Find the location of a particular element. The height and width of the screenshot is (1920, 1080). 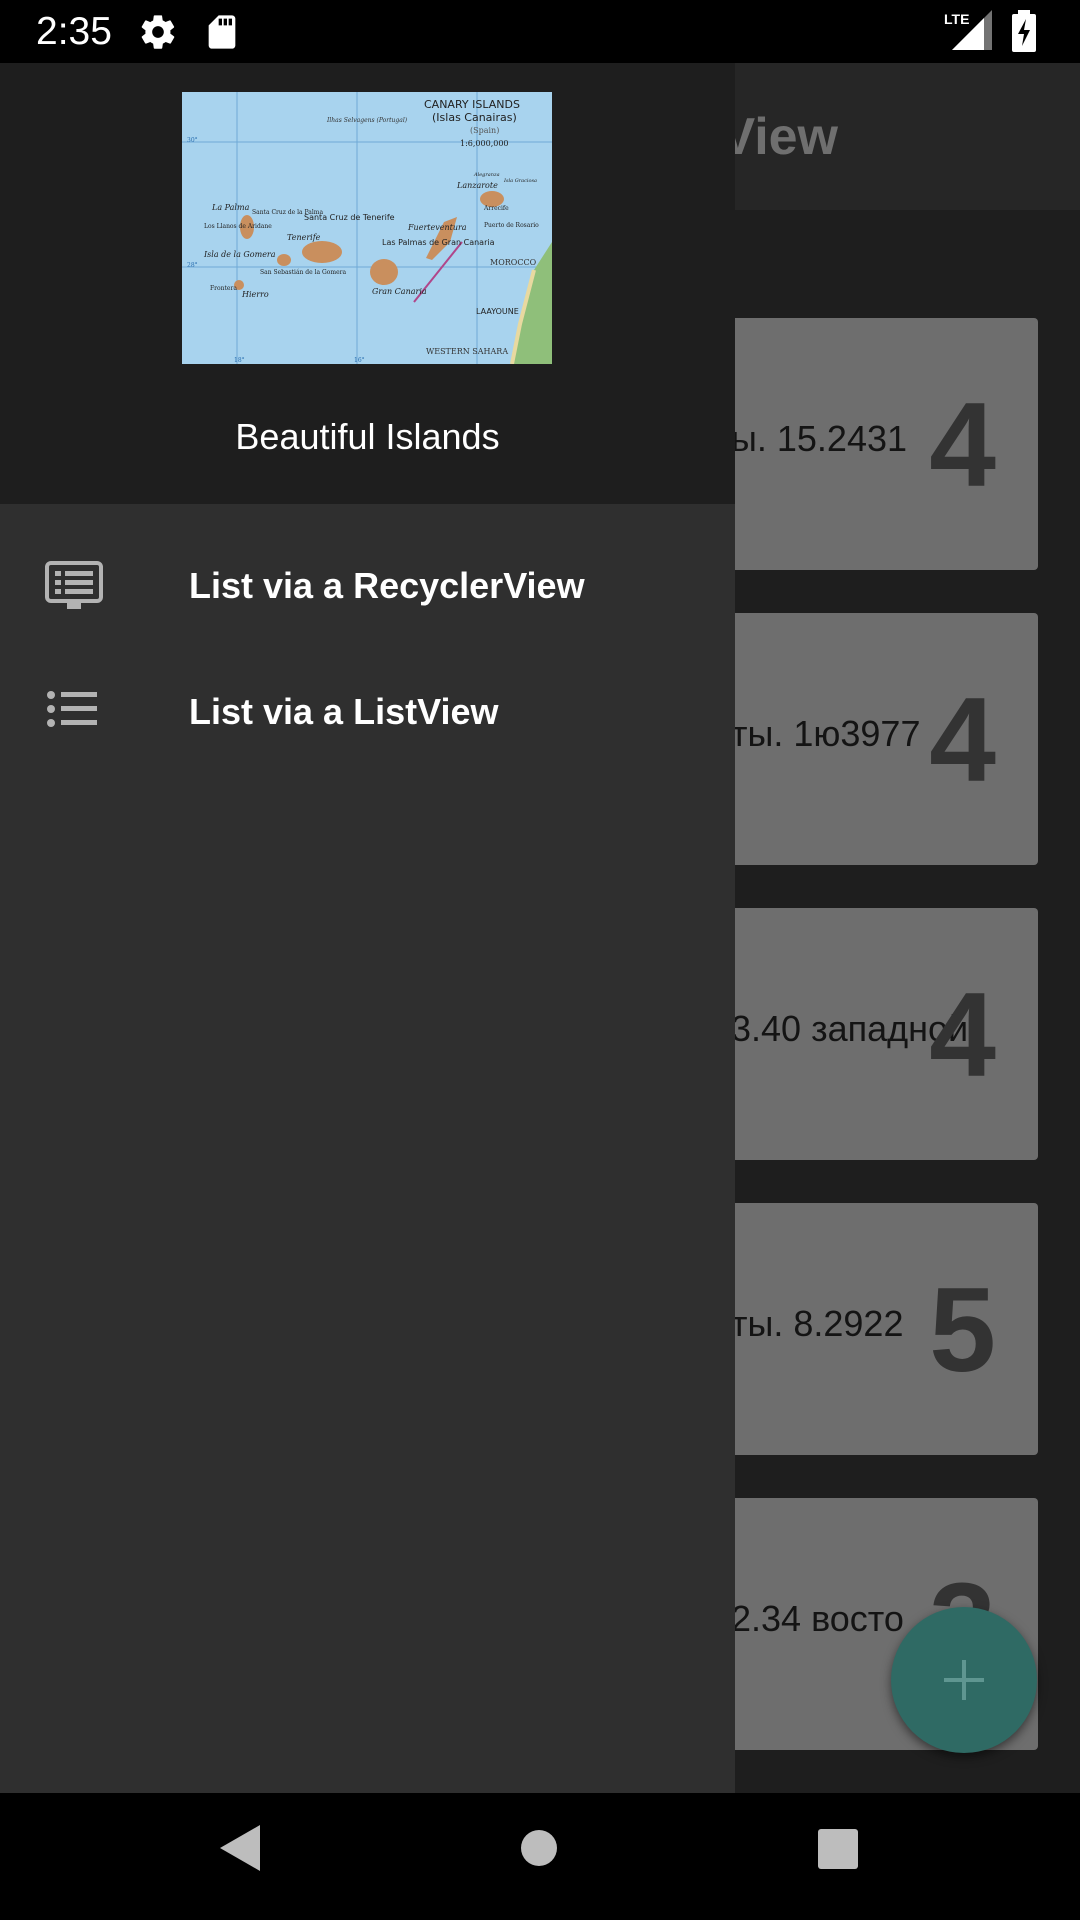

list-card: ты. 1ю3977 4 is located at coordinates (871, 739).